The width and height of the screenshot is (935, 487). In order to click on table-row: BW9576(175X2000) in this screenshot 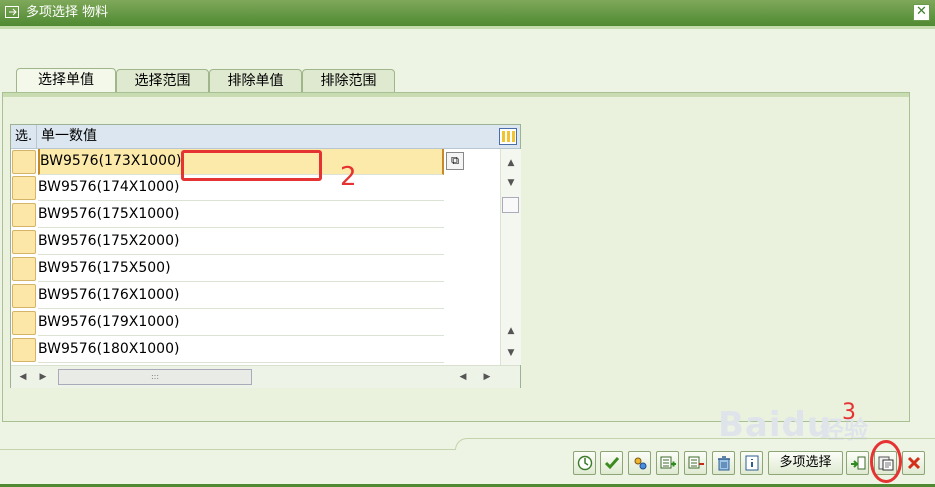, I will do `click(227, 242)`.